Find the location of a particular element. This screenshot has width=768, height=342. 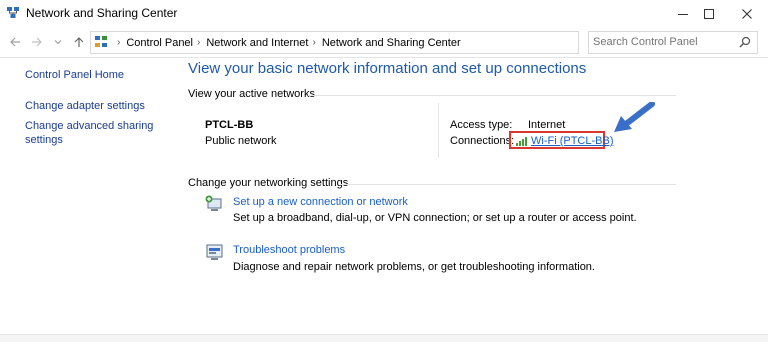

vertical-divider is located at coordinates (438, 130).